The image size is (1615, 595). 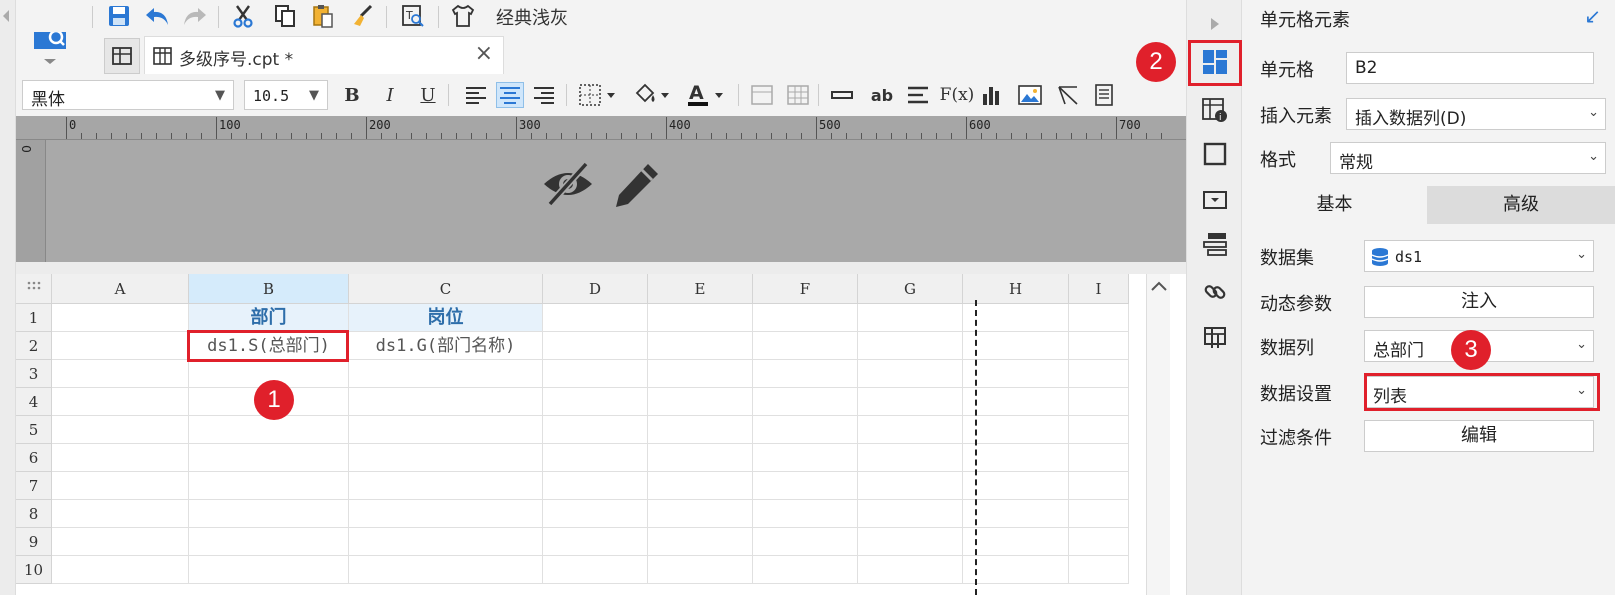 I want to click on insert-row-icon, so click(x=842, y=95).